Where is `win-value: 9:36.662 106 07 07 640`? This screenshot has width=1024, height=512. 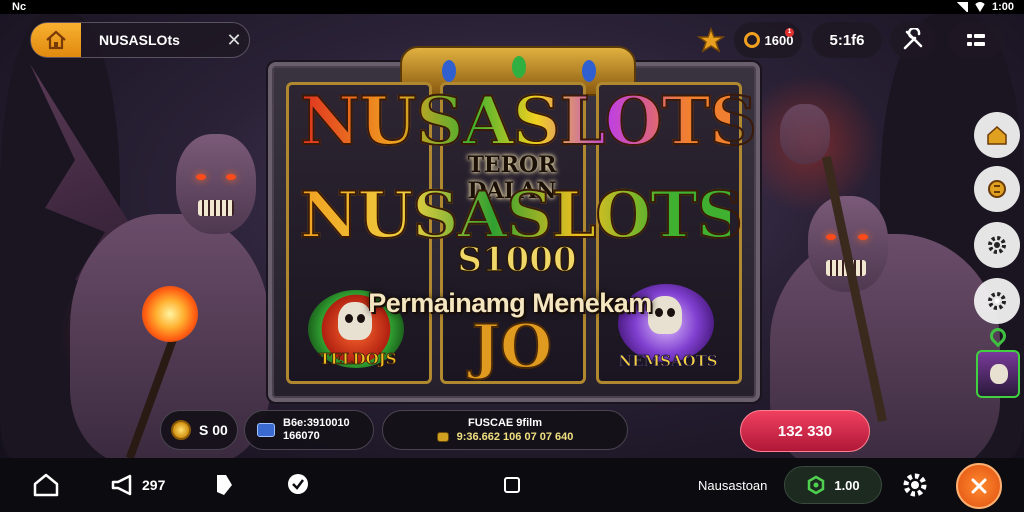 win-value: 9:36.662 106 07 07 640 is located at coordinates (515, 437).